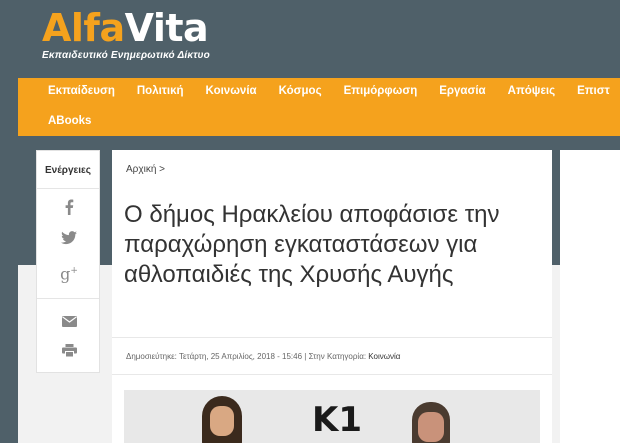 This screenshot has width=620, height=443. Describe the element at coordinates (69, 214) in the screenshot. I see `facebook-icon` at that location.